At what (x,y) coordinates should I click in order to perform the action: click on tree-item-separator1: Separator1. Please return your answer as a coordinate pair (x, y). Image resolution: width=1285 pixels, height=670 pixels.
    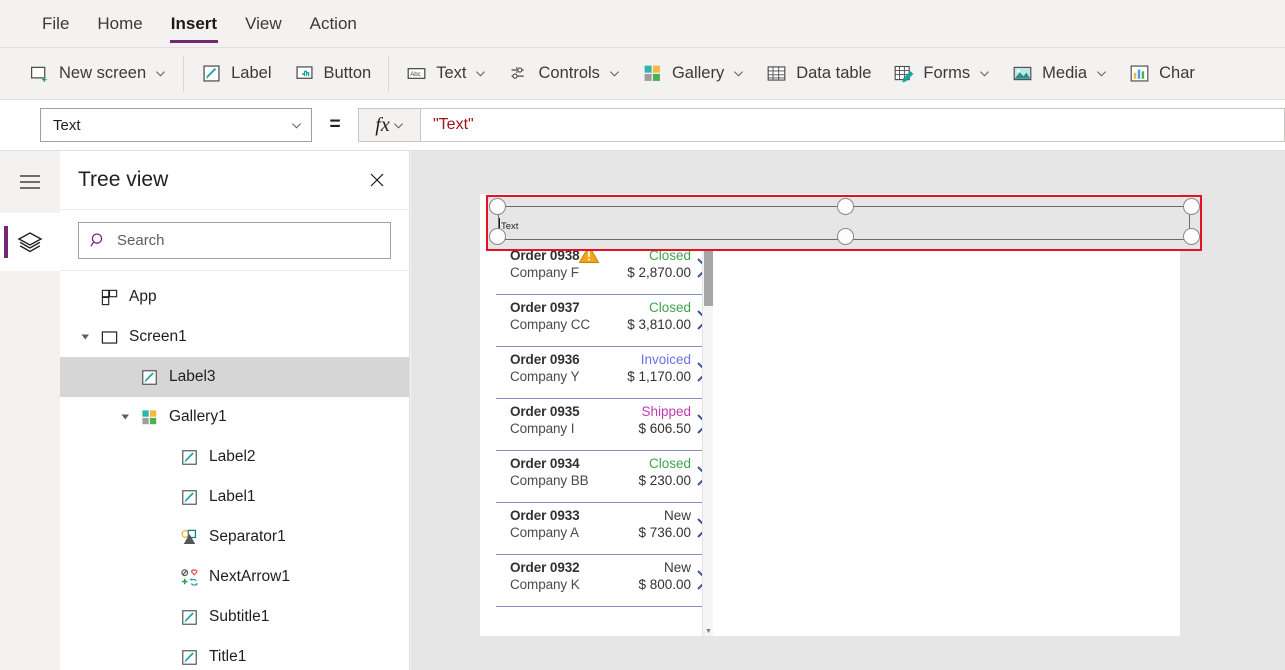
    Looking at the image, I should click on (234, 537).